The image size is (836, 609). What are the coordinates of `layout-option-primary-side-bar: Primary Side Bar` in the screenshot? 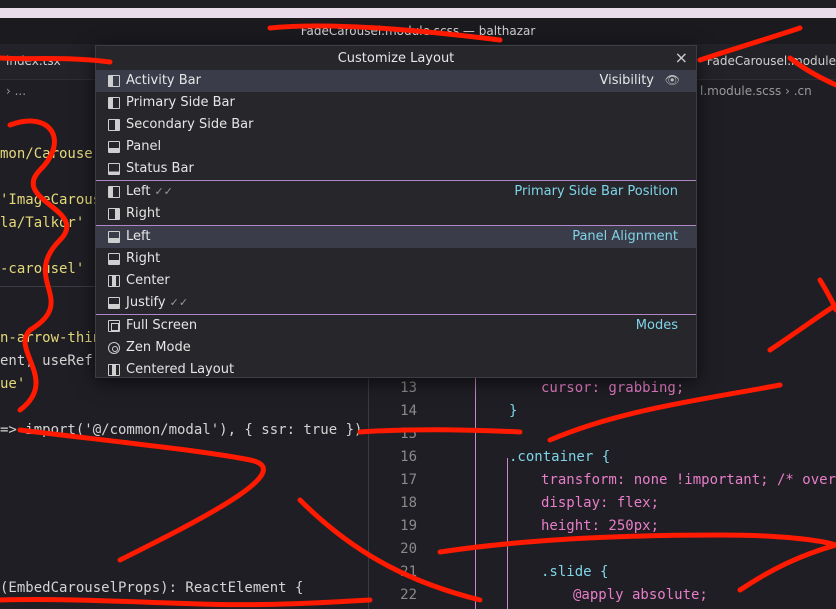 It's located at (396, 103).